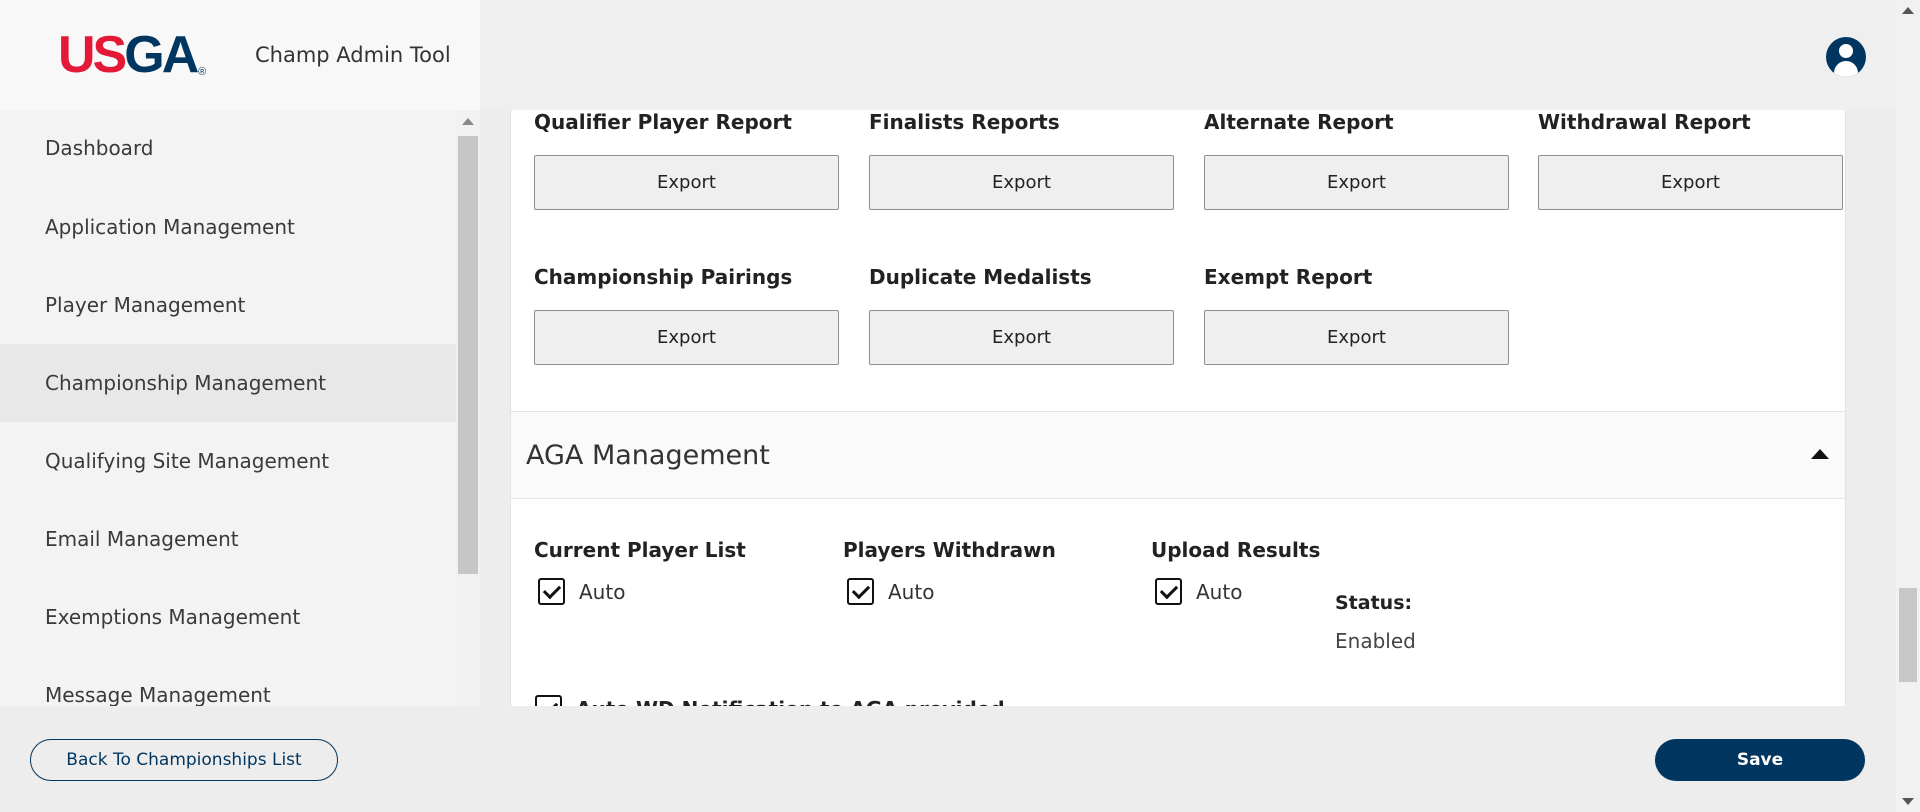  I want to click on user-avatar-icon, so click(1846, 57).